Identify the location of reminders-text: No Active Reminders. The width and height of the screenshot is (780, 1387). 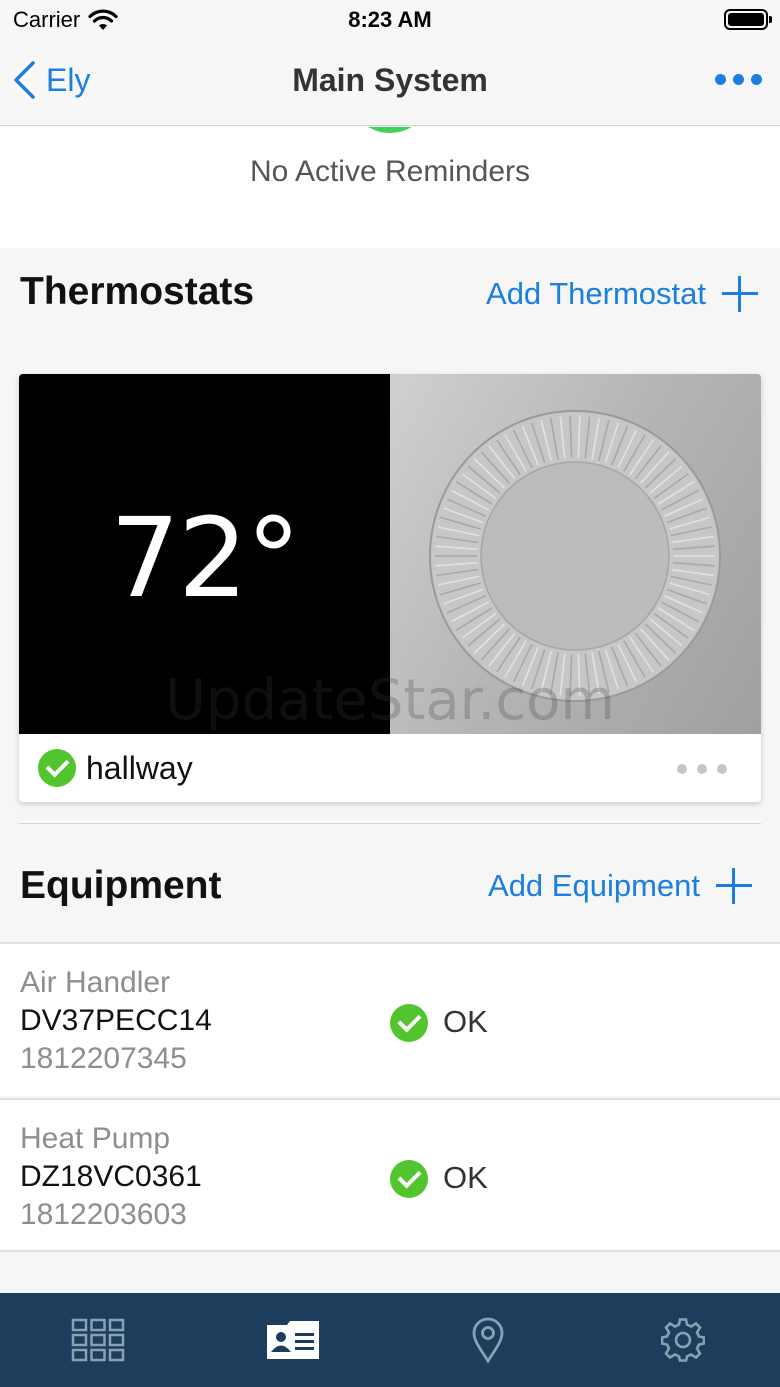
(390, 171).